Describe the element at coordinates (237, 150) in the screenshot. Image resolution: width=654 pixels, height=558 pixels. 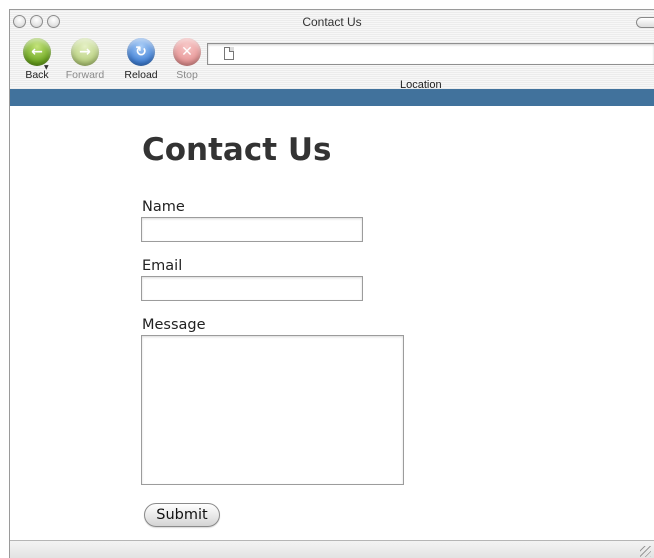
I see `page-title: Contact Us` at that location.